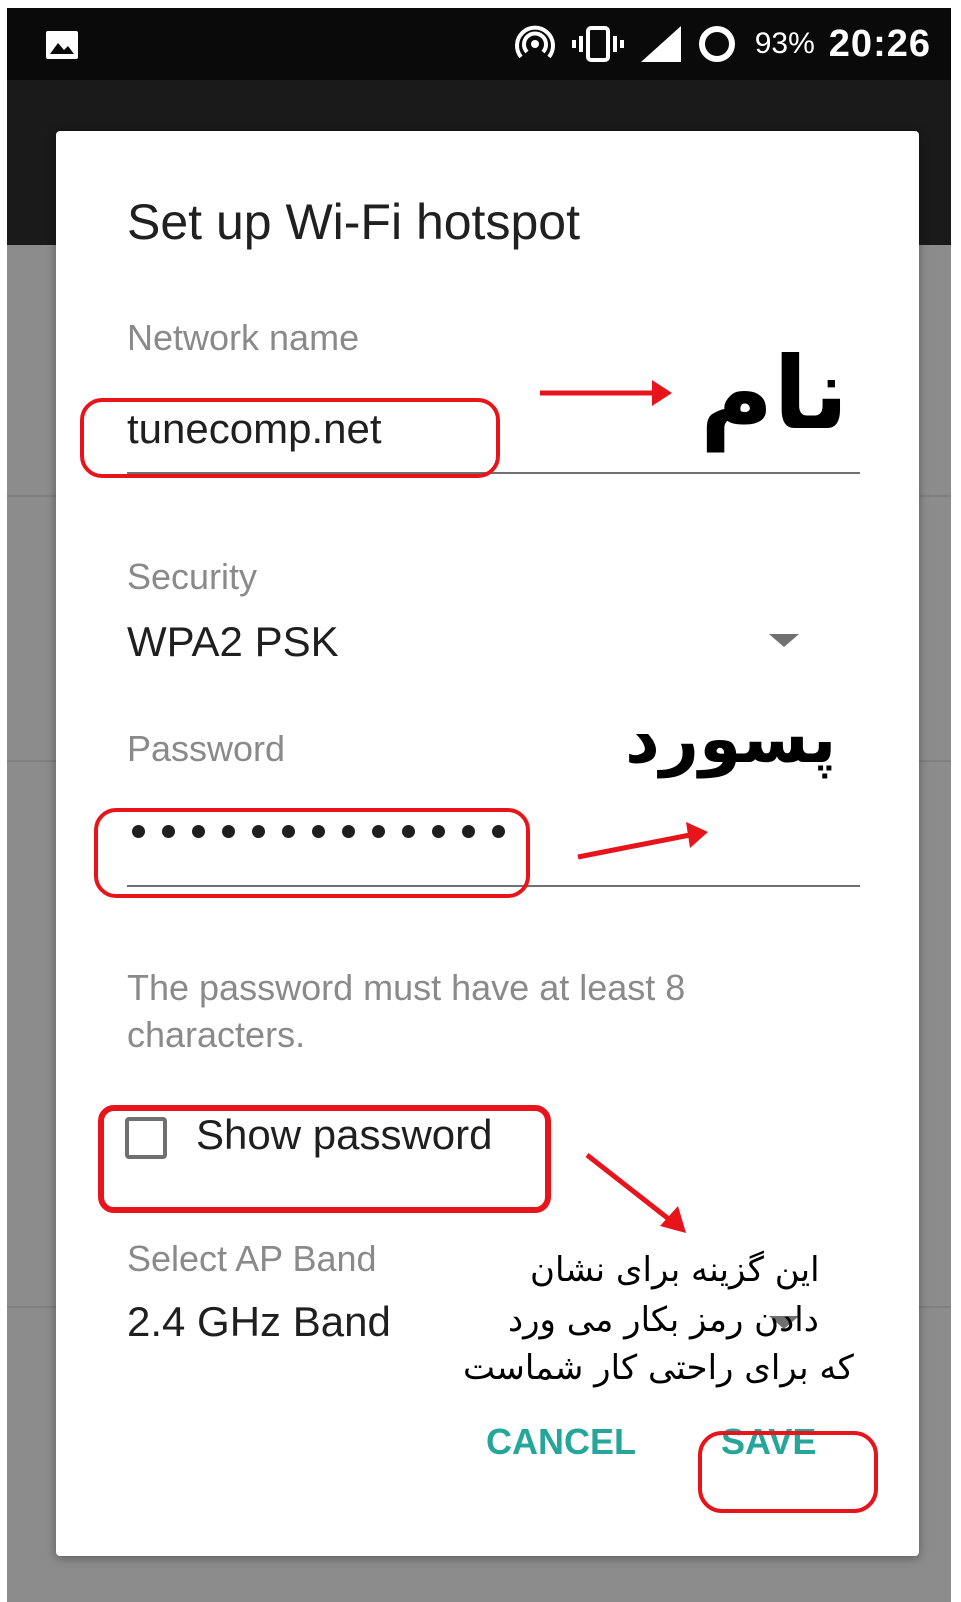 The width and height of the screenshot is (961, 1602). What do you see at coordinates (788, 1472) in the screenshot?
I see `save-highlight` at bounding box center [788, 1472].